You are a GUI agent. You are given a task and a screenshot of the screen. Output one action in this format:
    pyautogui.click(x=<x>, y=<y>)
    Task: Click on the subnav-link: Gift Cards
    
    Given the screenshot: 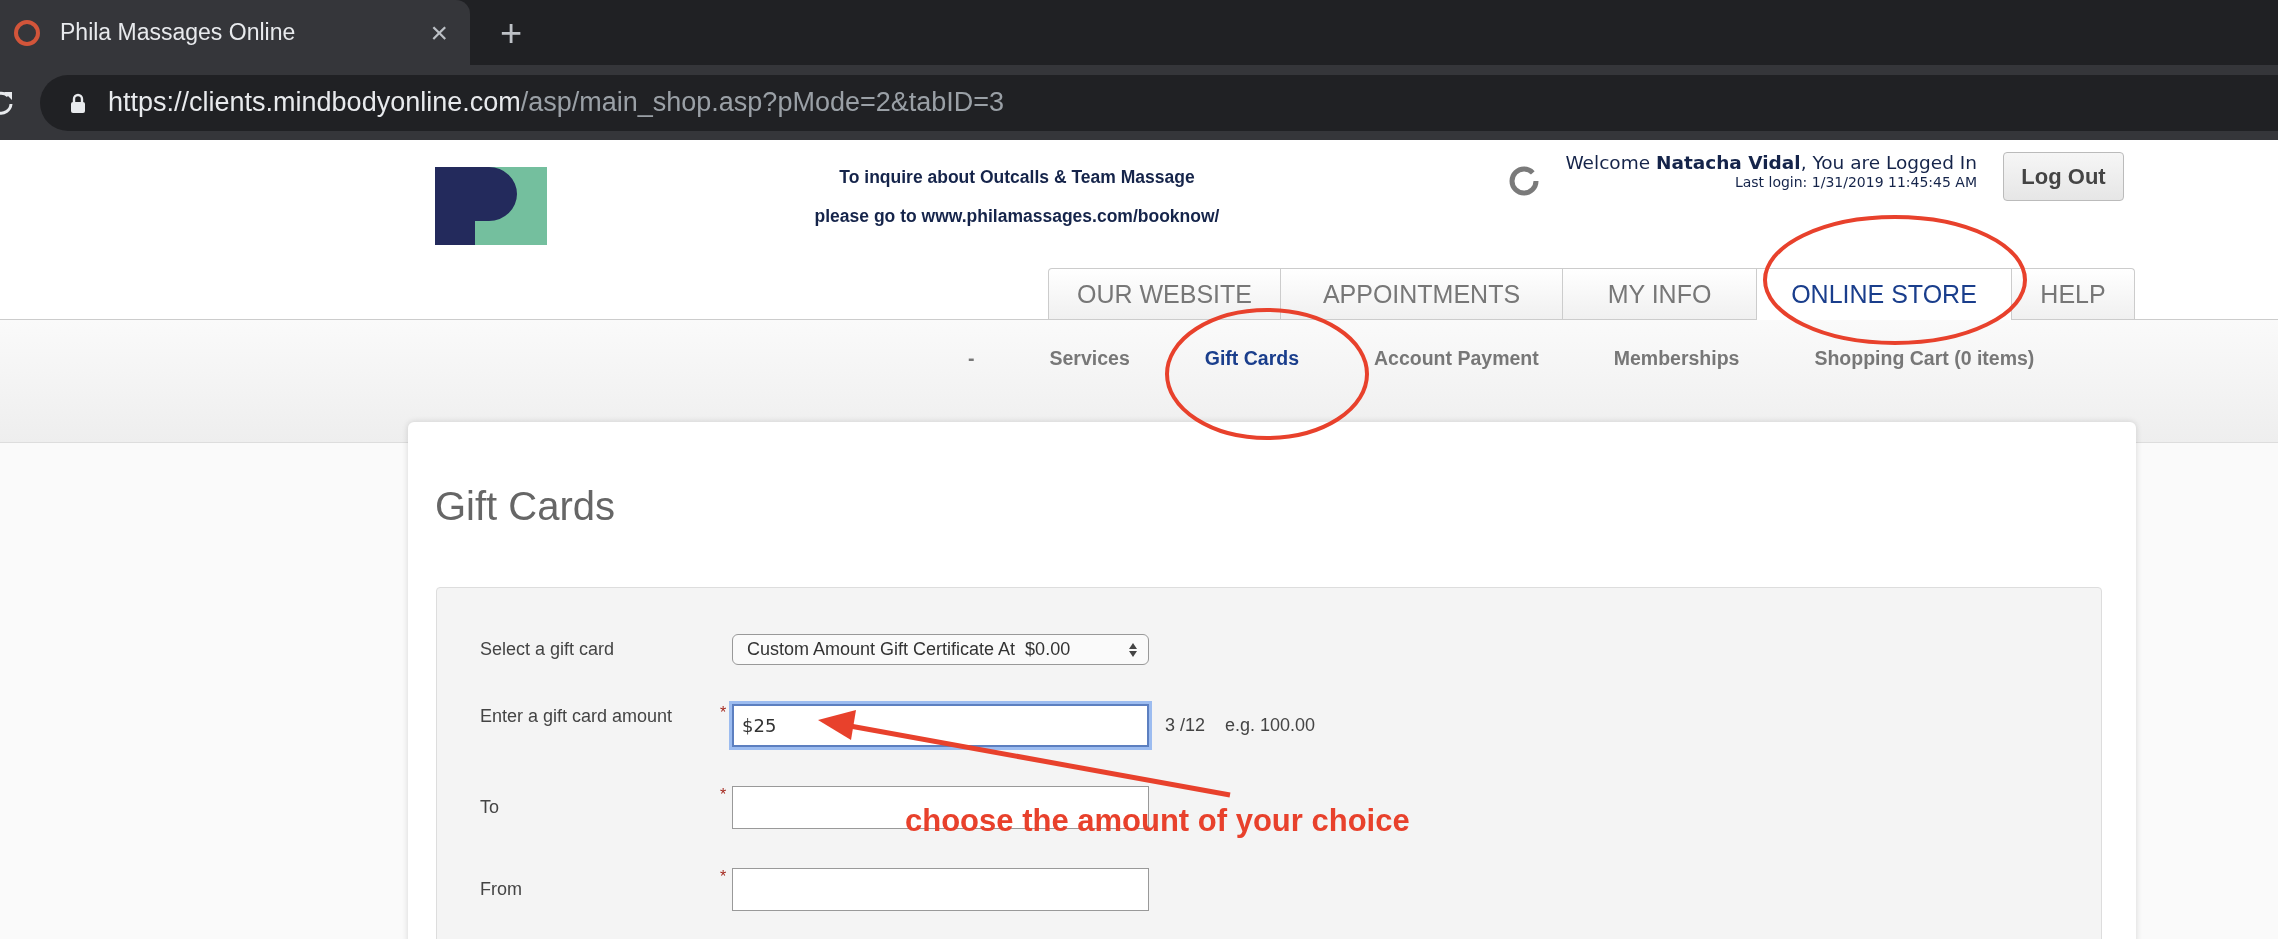 What is the action you would take?
    pyautogui.click(x=1251, y=358)
    